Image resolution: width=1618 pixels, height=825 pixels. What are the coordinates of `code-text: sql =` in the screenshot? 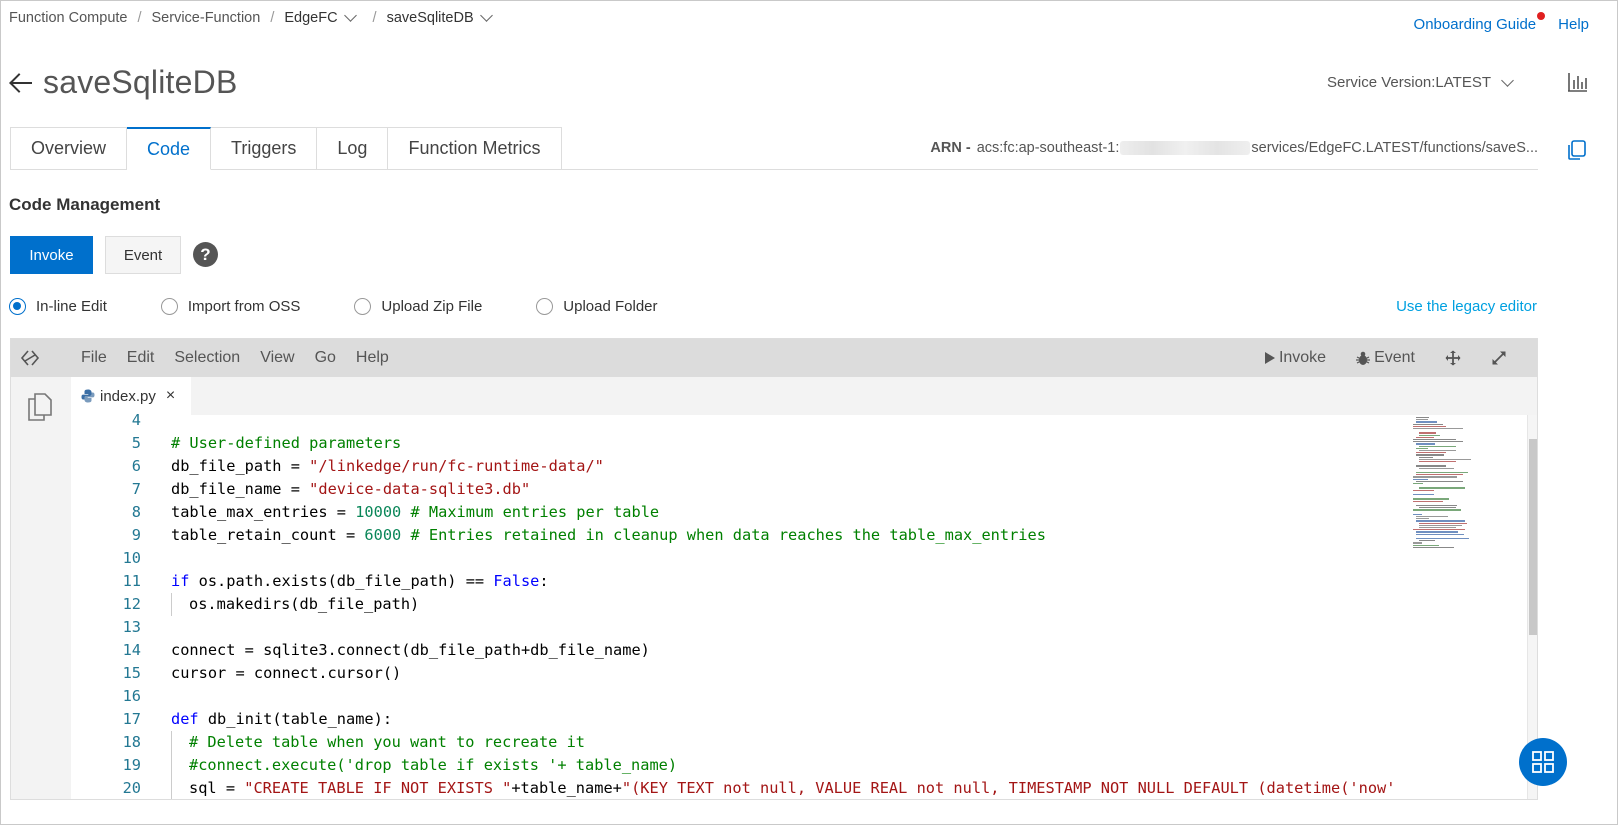 It's located at (217, 788).